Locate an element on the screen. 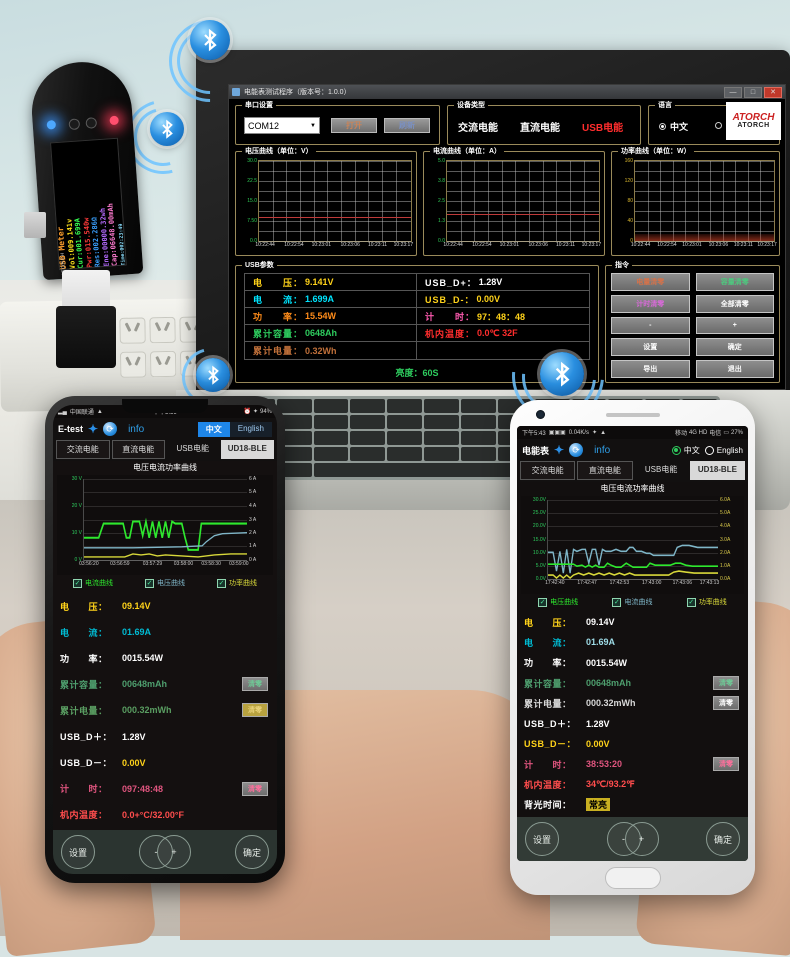 The image size is (790, 957). maximize-button: □ is located at coordinates (753, 92).